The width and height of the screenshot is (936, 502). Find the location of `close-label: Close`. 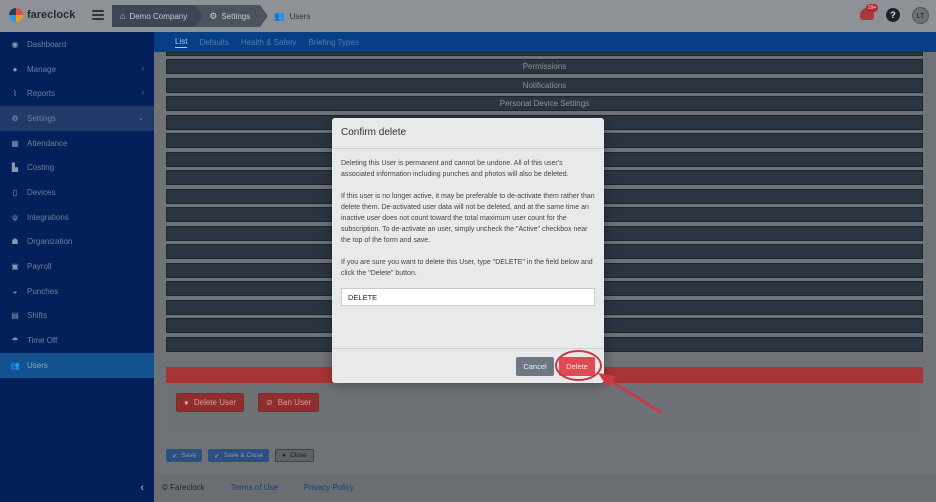

close-label: Close is located at coordinates (298, 455).